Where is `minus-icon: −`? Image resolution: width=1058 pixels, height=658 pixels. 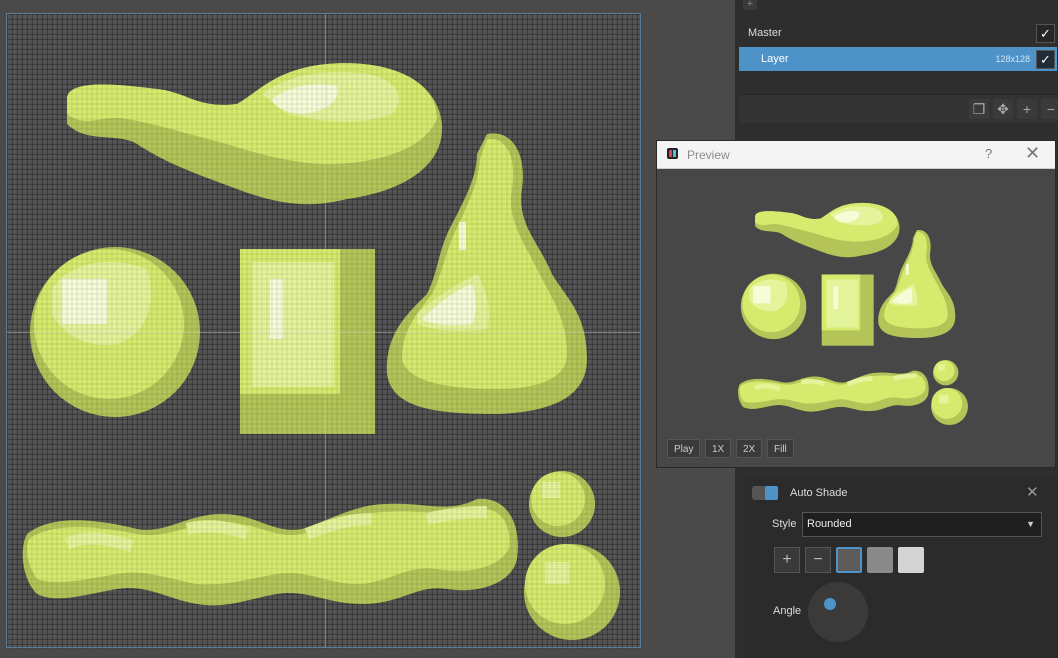
minus-icon: − is located at coordinates (1049, 109).